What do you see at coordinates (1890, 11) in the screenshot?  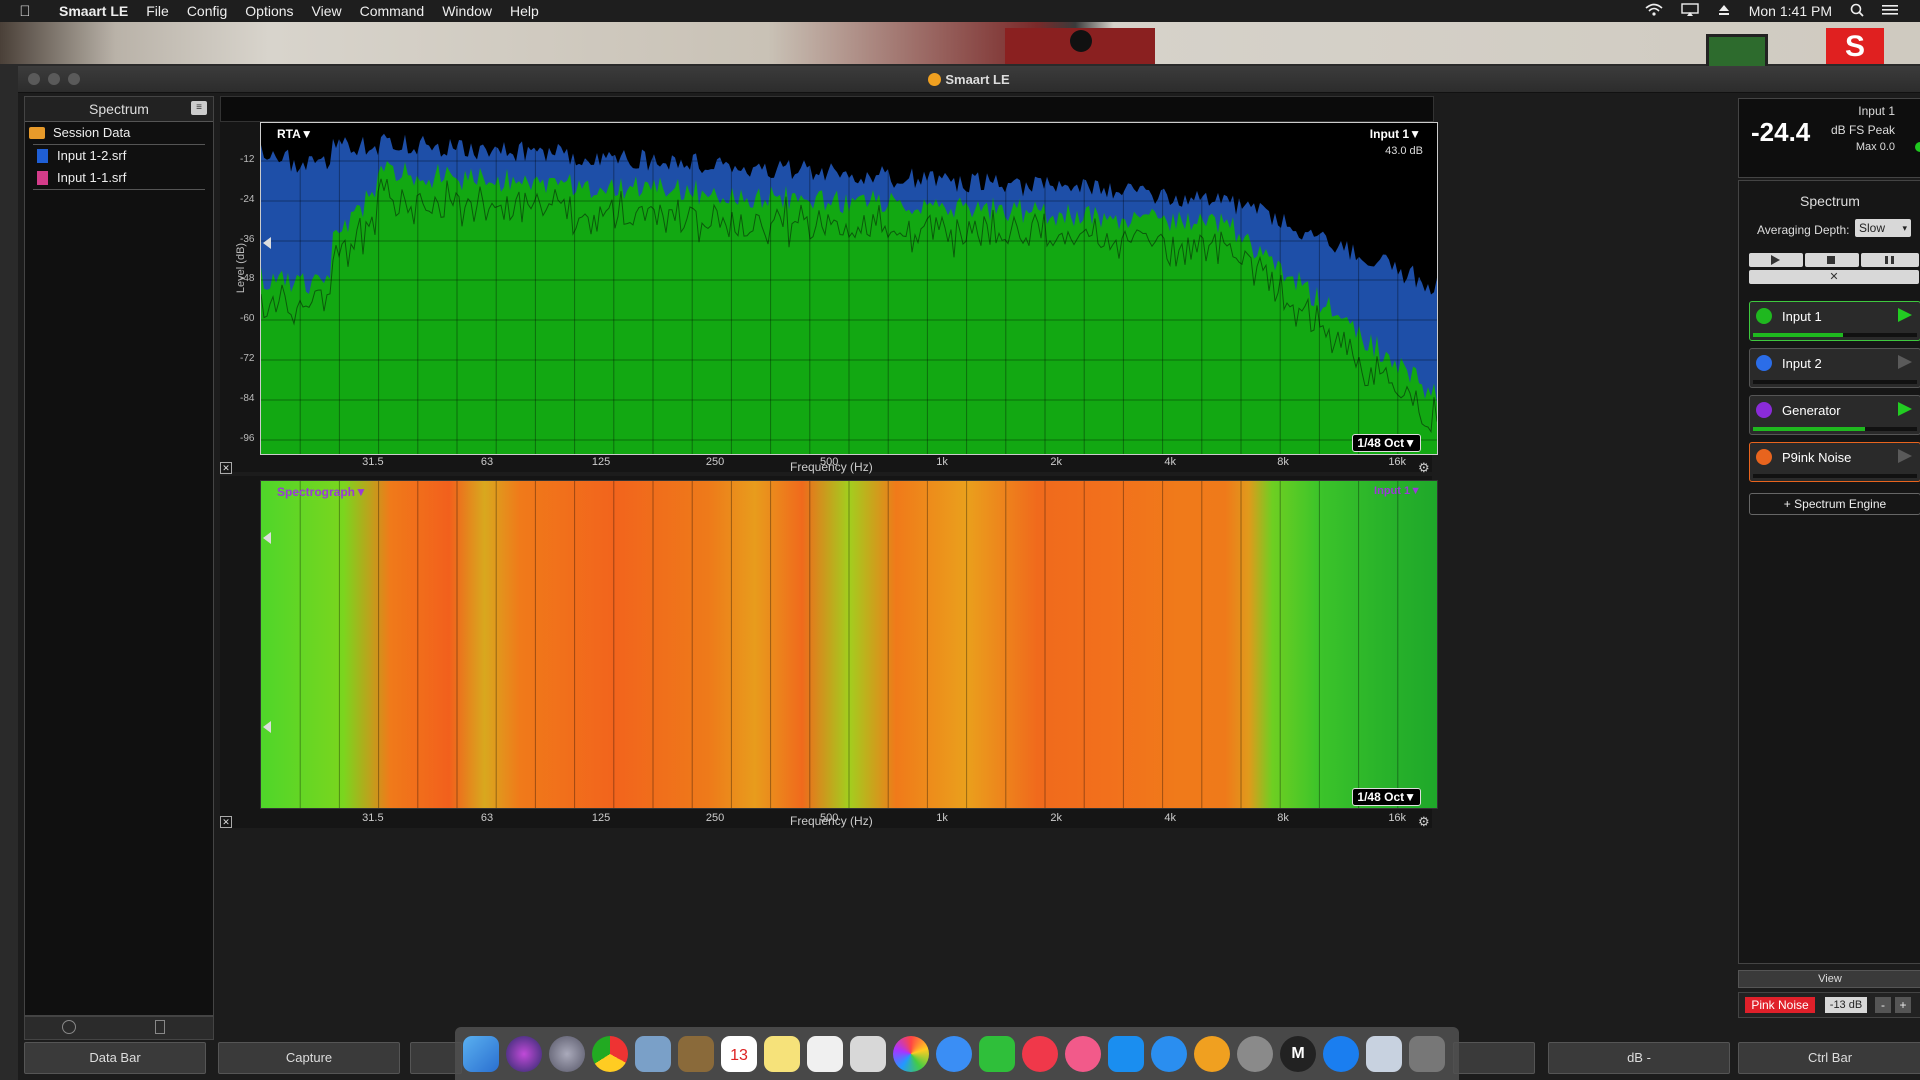 I see `notification-list-icon` at bounding box center [1890, 11].